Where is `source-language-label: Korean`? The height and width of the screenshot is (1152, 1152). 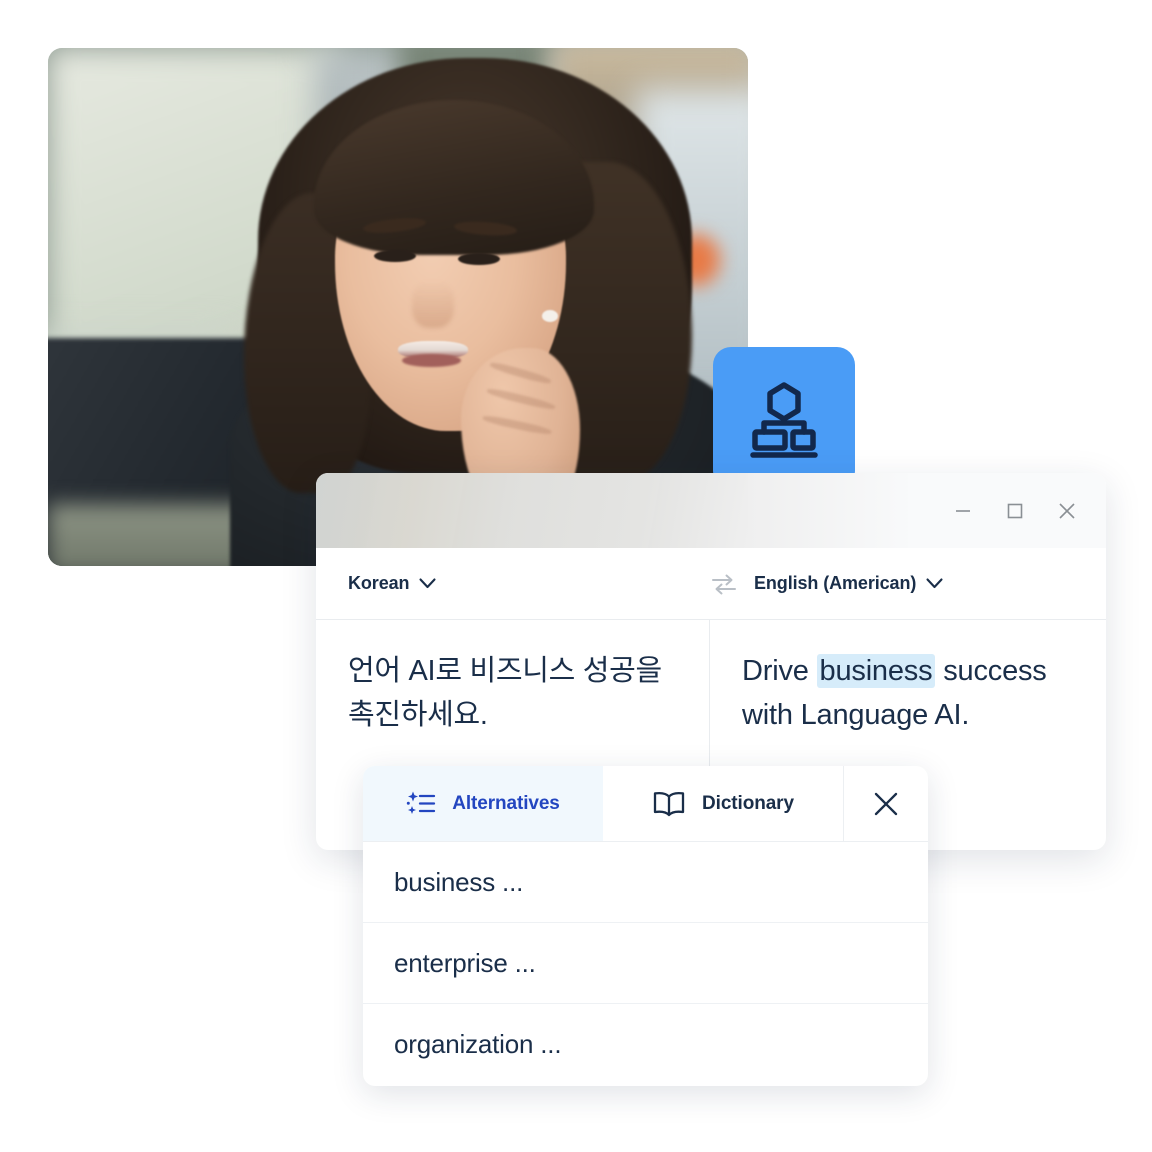 source-language-label: Korean is located at coordinates (379, 583).